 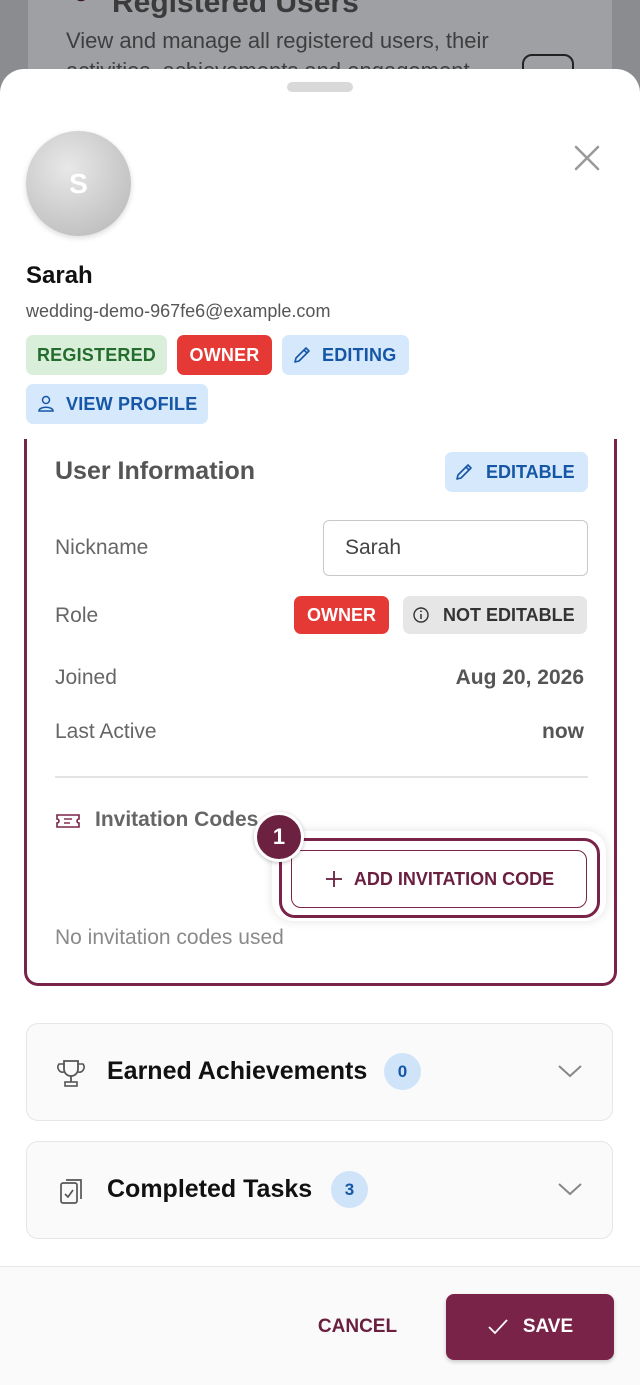 What do you see at coordinates (563, 731) in the screenshot?
I see `last-active-value: now` at bounding box center [563, 731].